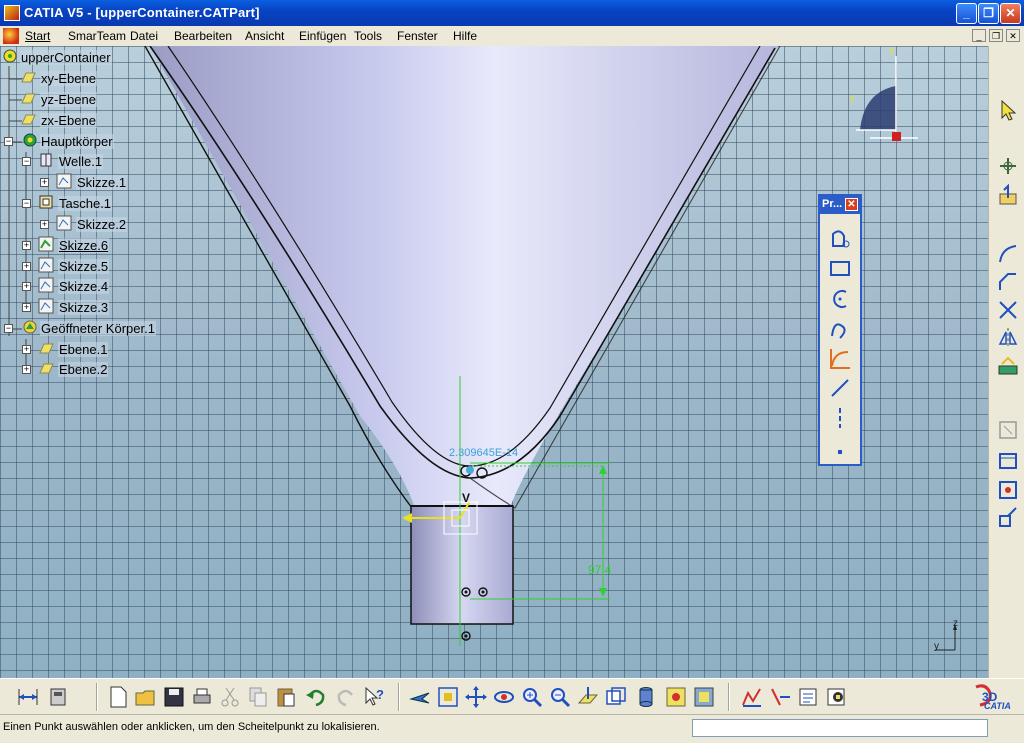 The width and height of the screenshot is (1024, 743). Describe the element at coordinates (258, 697) in the screenshot. I see `copy-icon` at that location.